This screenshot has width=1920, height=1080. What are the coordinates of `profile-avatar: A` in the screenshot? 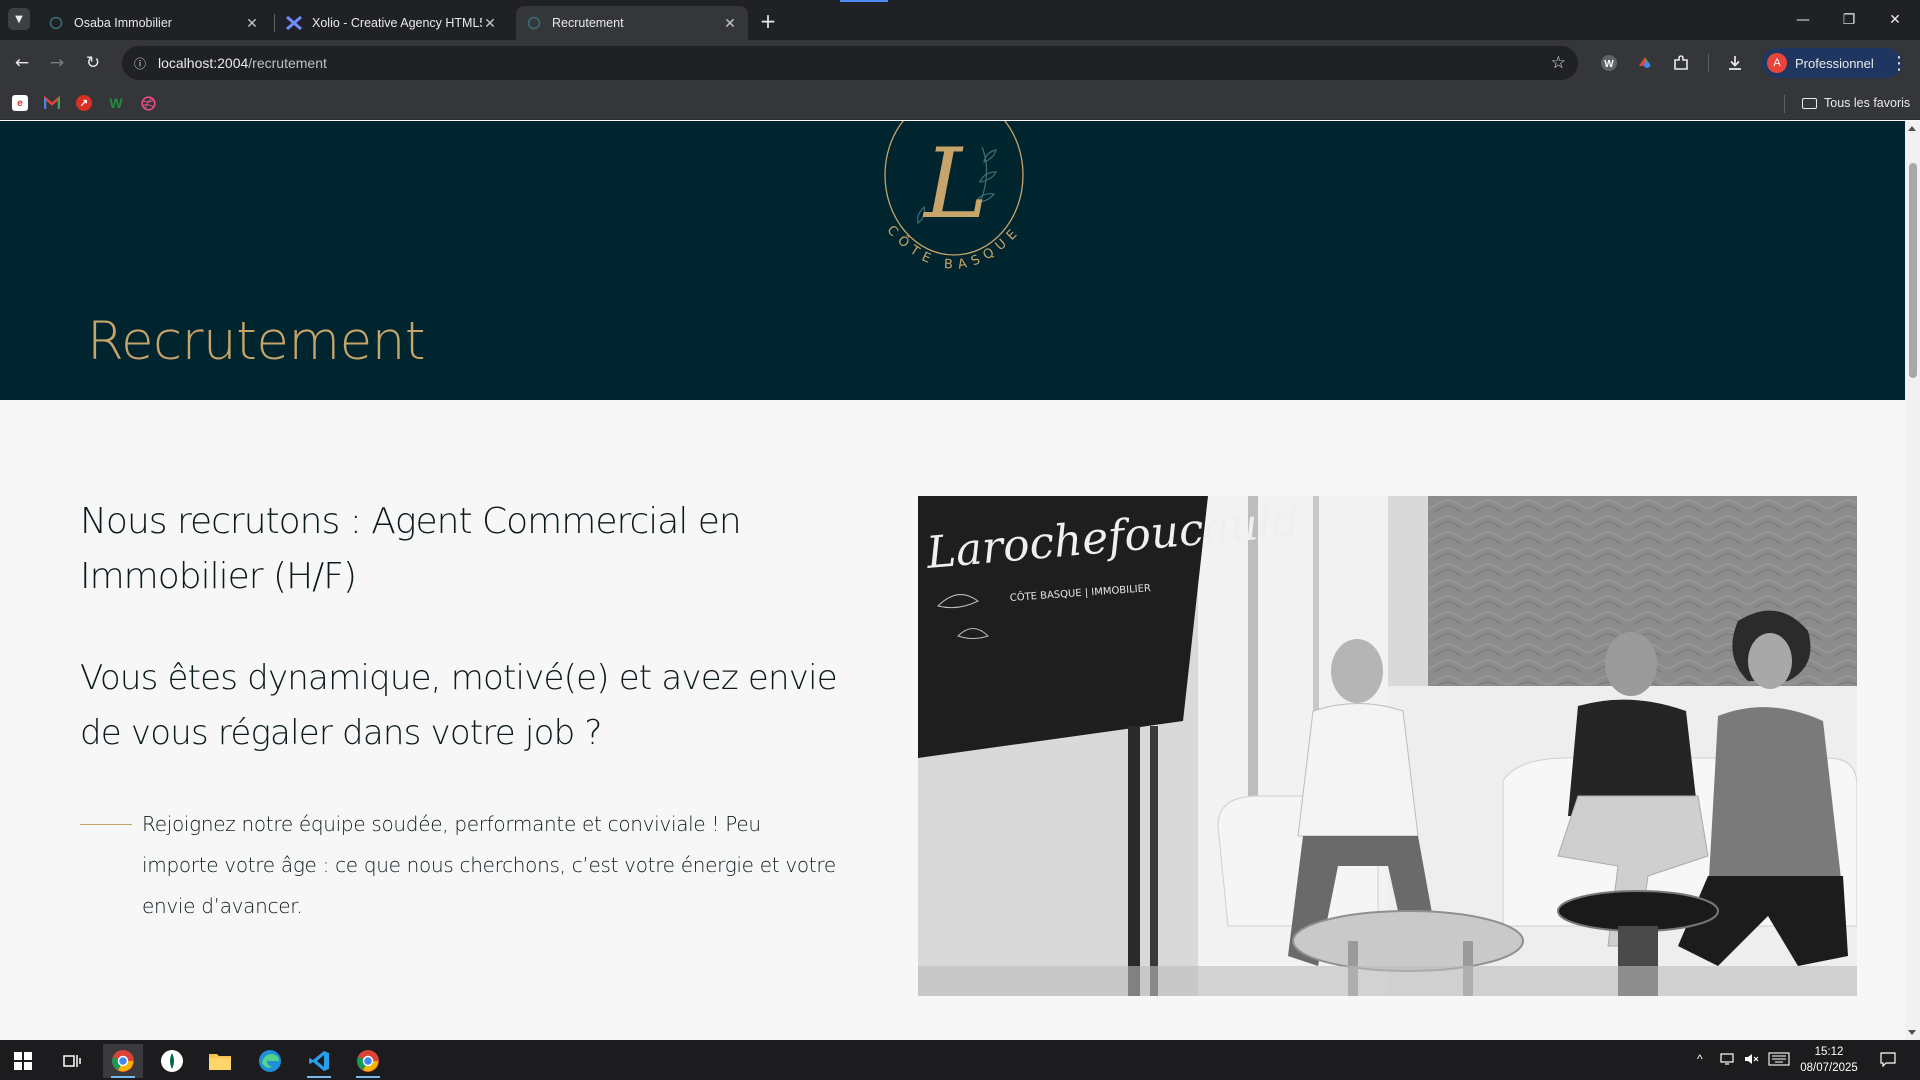 It's located at (1777, 63).